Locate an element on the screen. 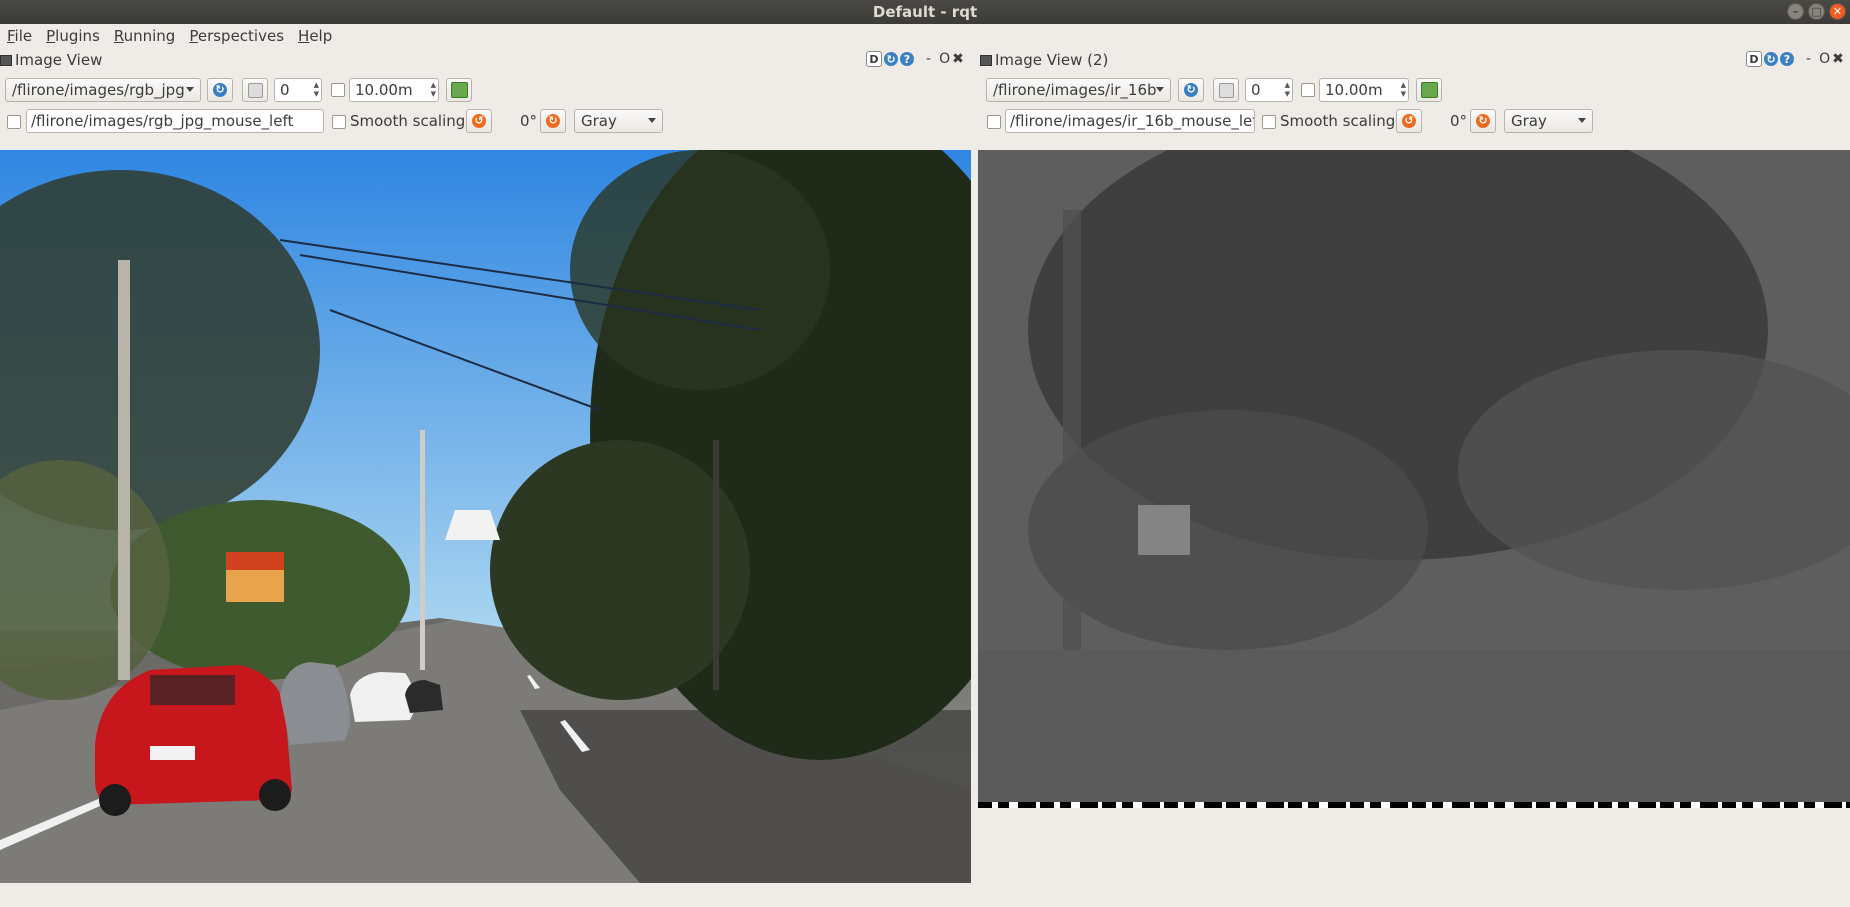 The width and height of the screenshot is (1850, 907). menu-help: Help is located at coordinates (315, 36).